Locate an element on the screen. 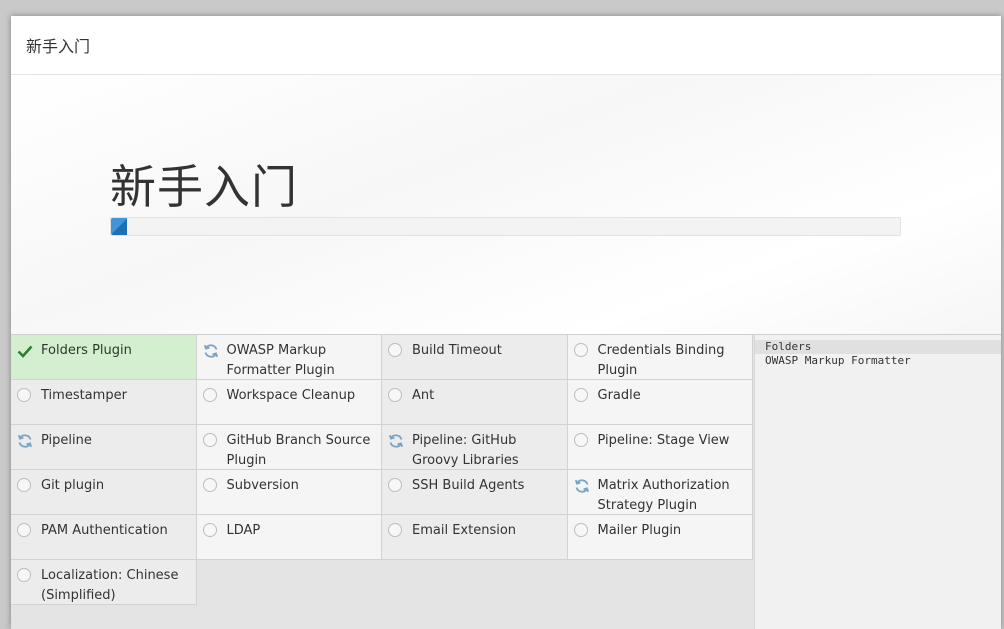 Image resolution: width=1004 pixels, height=629 pixels. log-line: Folders is located at coordinates (878, 347).